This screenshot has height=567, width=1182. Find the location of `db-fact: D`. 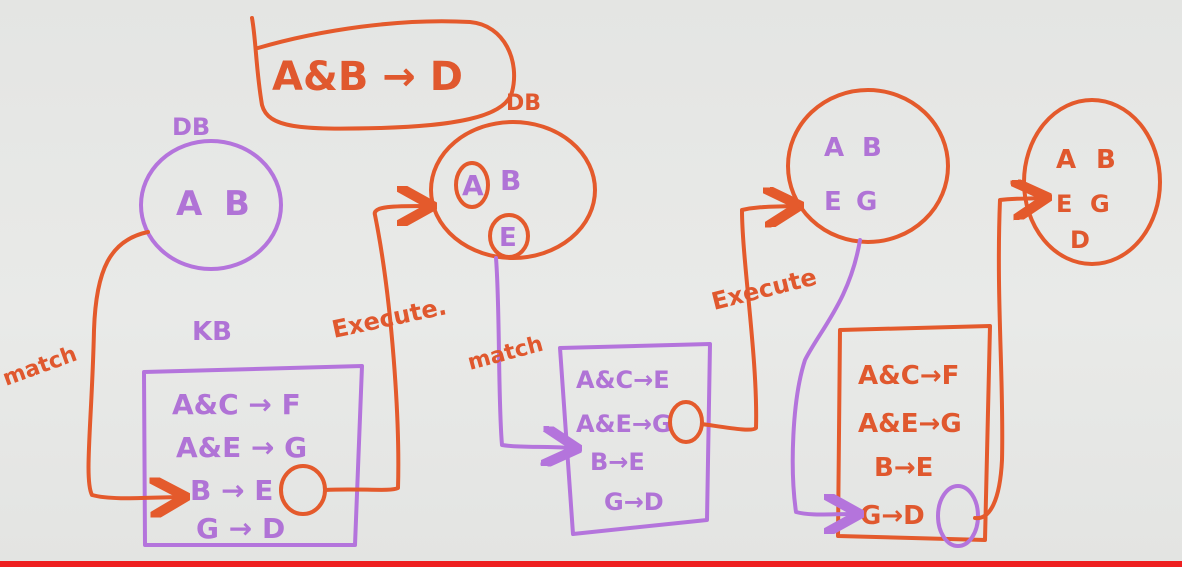

db-fact: D is located at coordinates (1080, 240).